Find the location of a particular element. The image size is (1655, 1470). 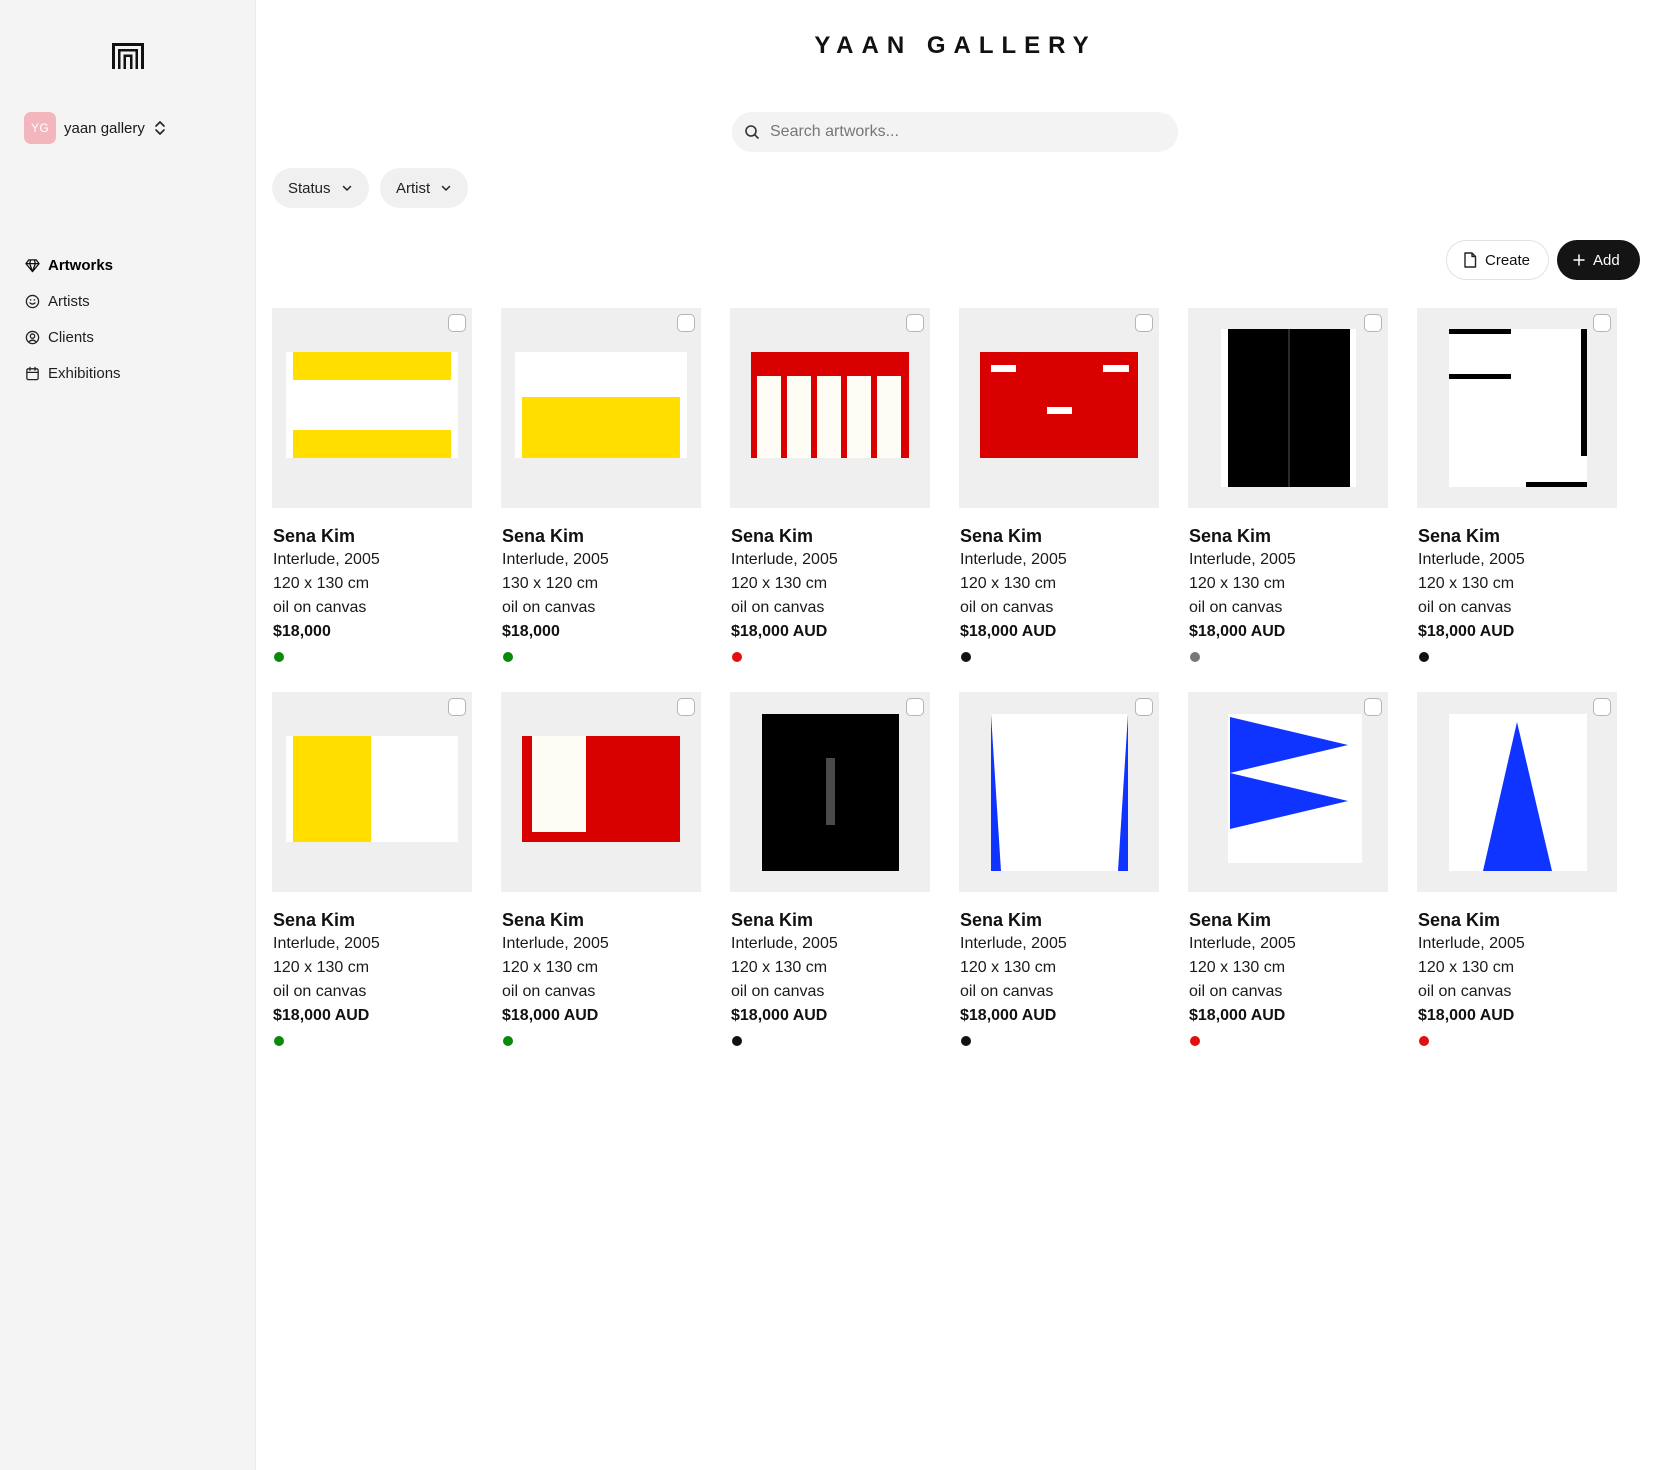

sidebar-item-exhibitions: Exhibitions is located at coordinates (129, 373).